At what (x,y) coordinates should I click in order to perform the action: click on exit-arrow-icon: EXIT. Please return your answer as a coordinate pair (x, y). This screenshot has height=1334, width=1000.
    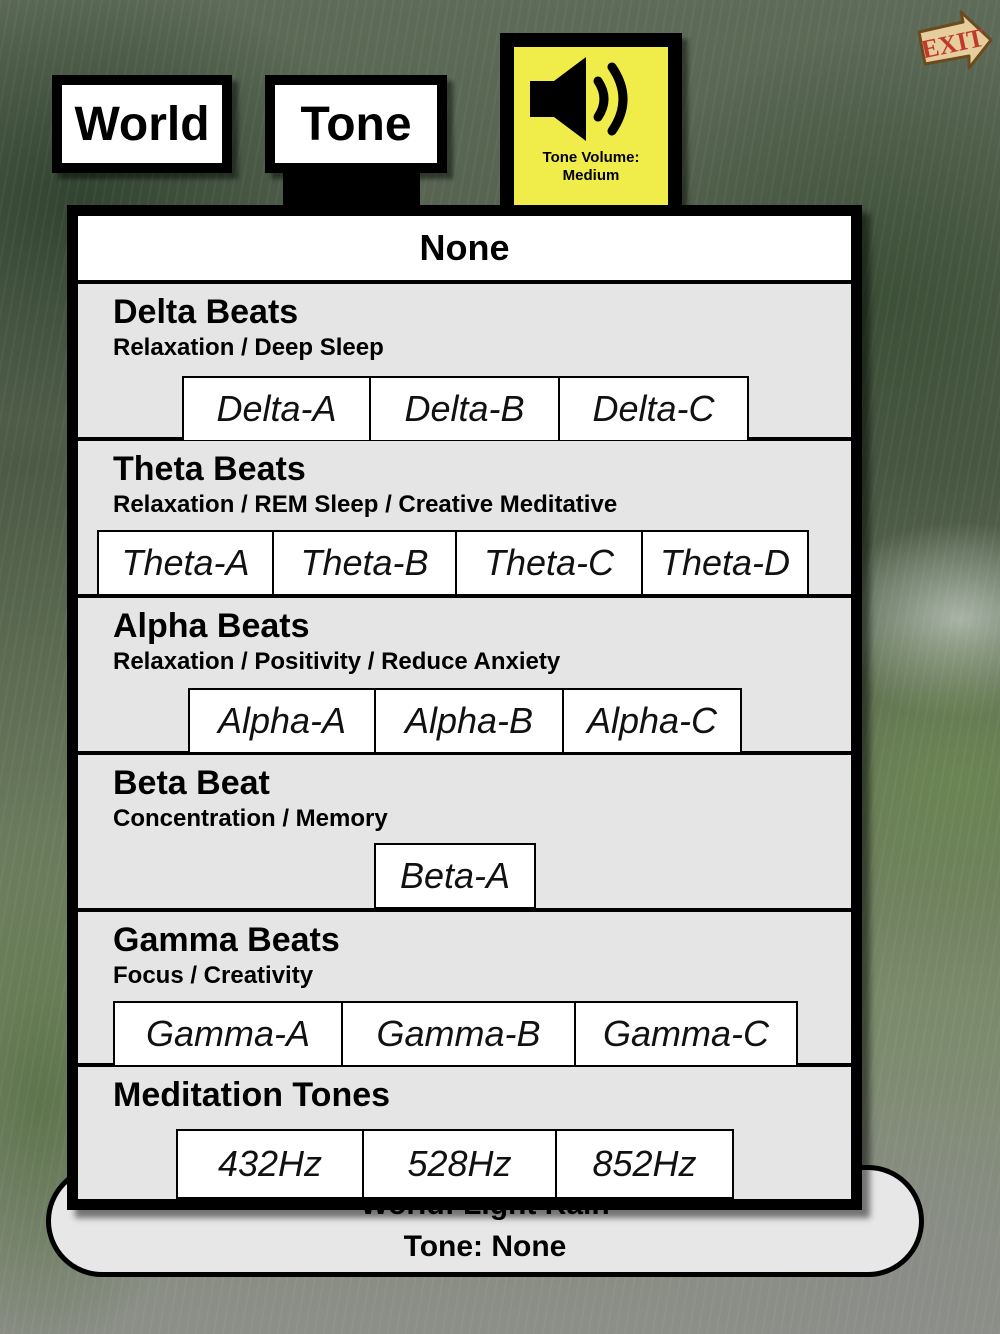
    Looking at the image, I should click on (955, 40).